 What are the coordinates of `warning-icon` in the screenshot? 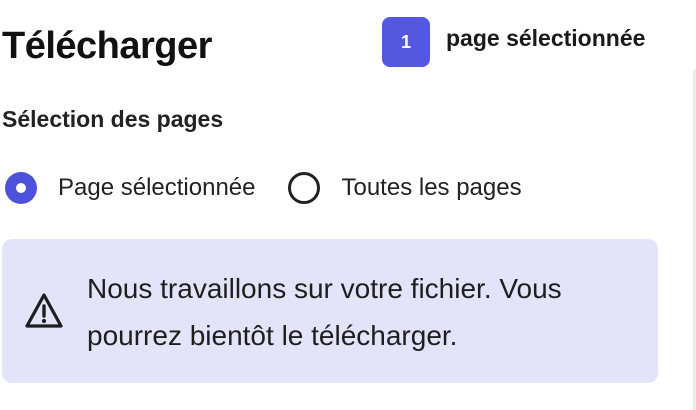 It's located at (44, 310).